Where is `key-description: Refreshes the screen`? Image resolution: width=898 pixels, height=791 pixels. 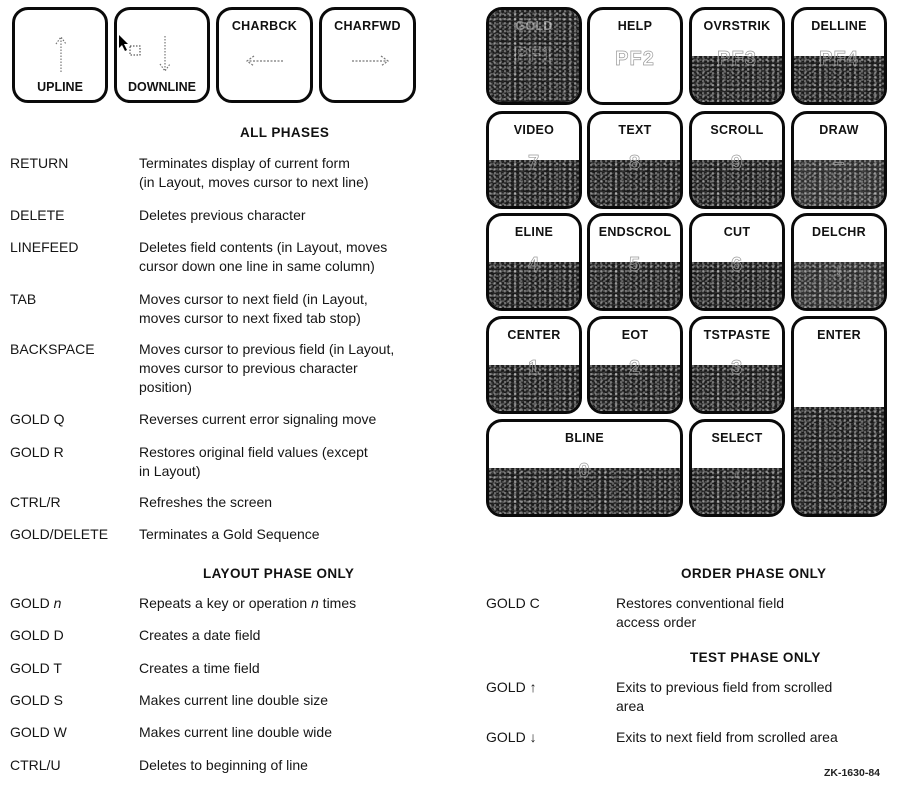 key-description: Refreshes the screen is located at coordinates (206, 502).